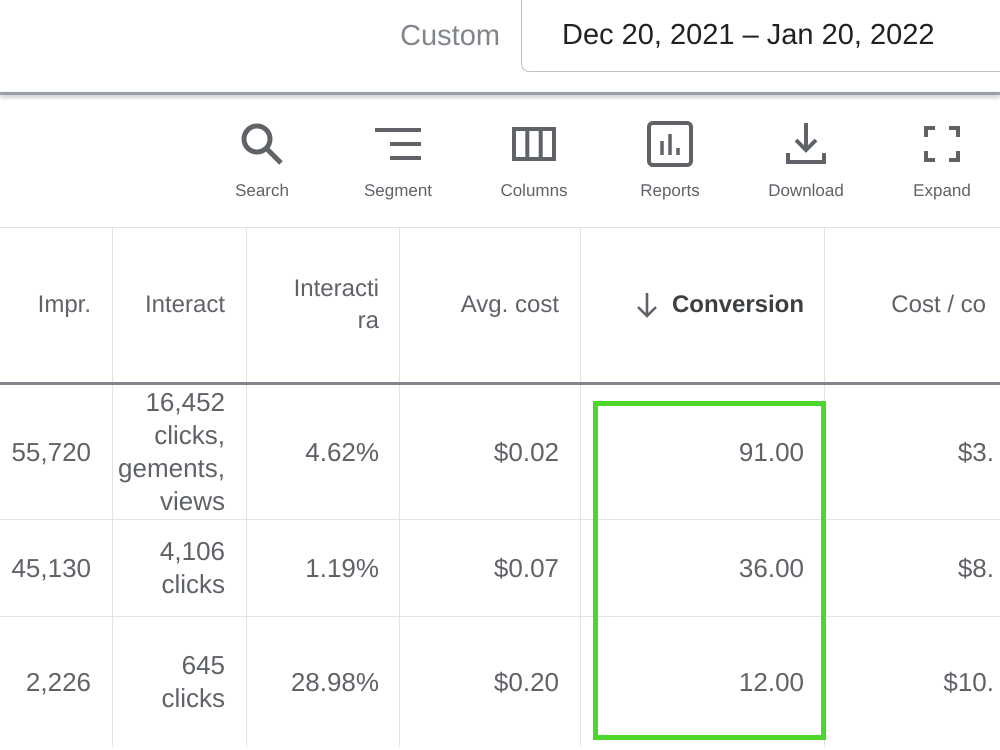 This screenshot has height=750, width=1000. Describe the element at coordinates (180, 568) in the screenshot. I see `table-cell: 4,106 clicks` at that location.